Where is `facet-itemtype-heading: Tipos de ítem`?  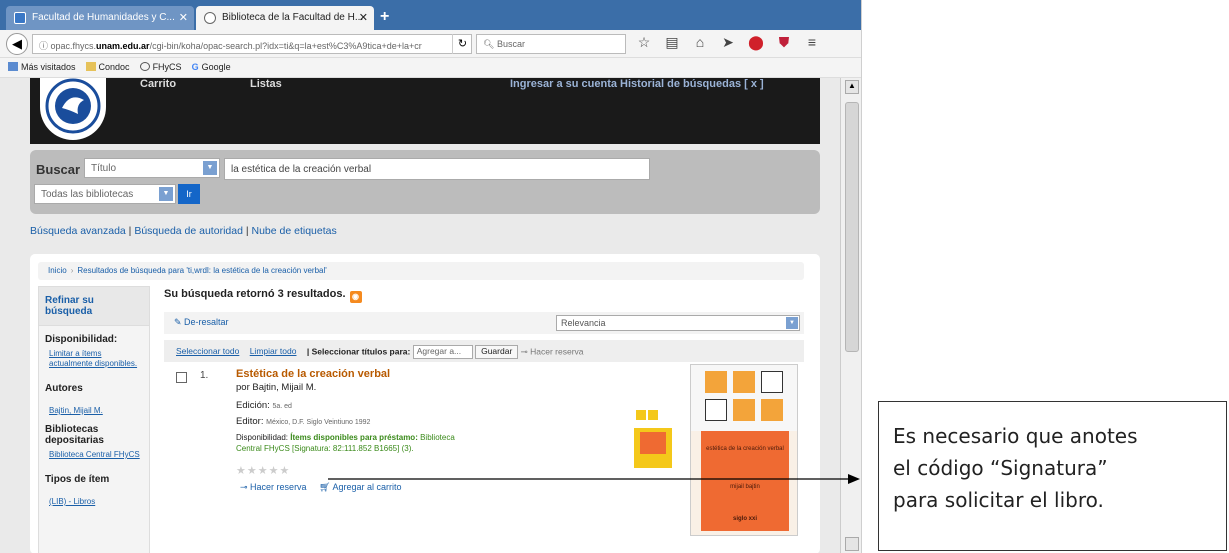 facet-itemtype-heading: Tipos de ítem is located at coordinates (77, 479).